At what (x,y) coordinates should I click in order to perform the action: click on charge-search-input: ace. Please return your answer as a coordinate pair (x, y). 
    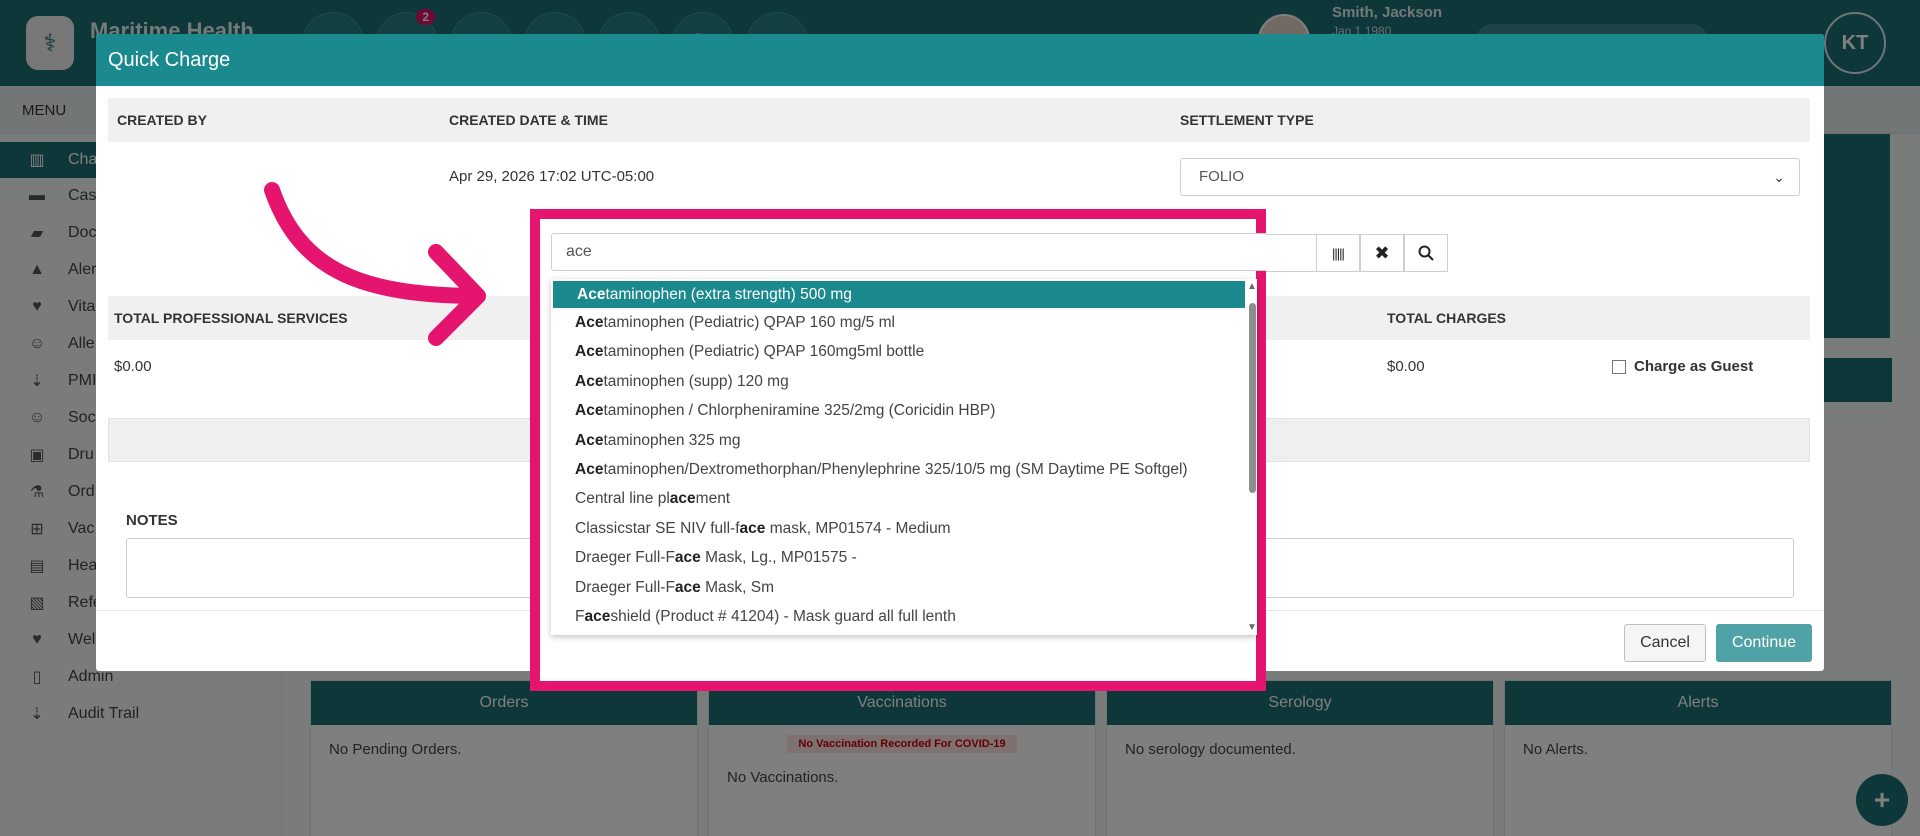
    Looking at the image, I should click on (908, 252).